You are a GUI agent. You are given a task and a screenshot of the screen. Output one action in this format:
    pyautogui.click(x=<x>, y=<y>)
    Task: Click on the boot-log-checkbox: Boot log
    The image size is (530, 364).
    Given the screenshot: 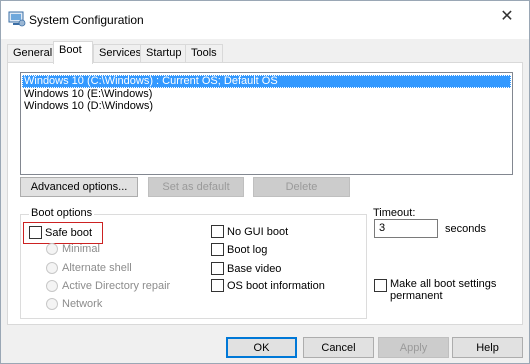 What is the action you would take?
    pyautogui.click(x=239, y=249)
    